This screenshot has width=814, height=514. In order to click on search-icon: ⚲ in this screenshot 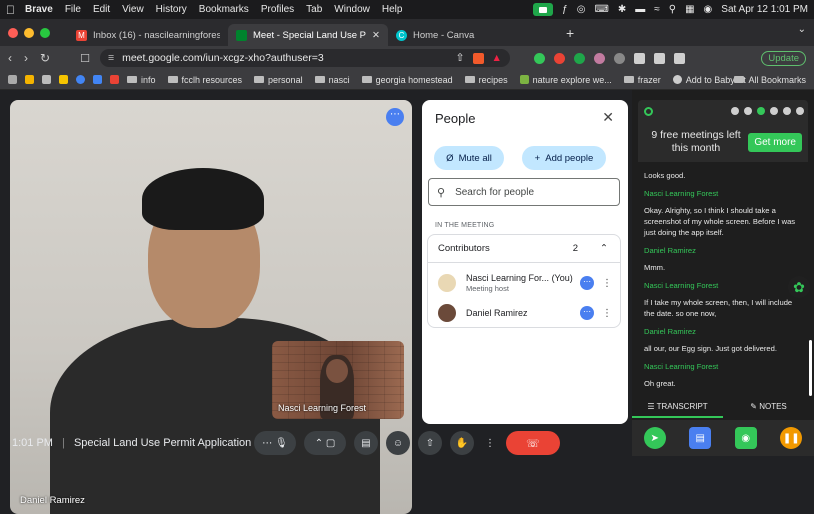, I will do `click(672, 9)`.